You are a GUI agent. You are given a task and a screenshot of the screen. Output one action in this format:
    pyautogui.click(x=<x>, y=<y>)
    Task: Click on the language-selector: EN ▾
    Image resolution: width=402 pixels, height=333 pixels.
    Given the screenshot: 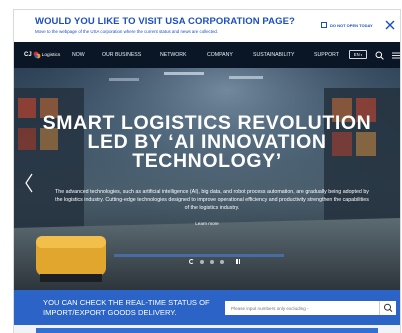 What is the action you would take?
    pyautogui.click(x=358, y=54)
    